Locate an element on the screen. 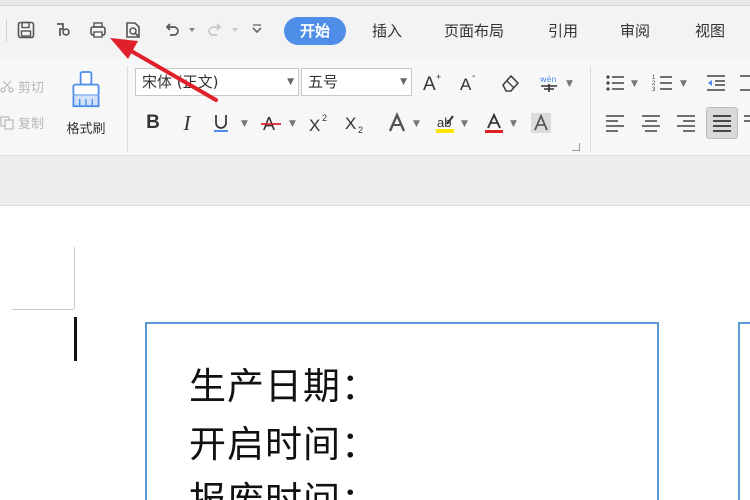  font-family-select: 宋体 (正文) ▼ is located at coordinates (217, 82).